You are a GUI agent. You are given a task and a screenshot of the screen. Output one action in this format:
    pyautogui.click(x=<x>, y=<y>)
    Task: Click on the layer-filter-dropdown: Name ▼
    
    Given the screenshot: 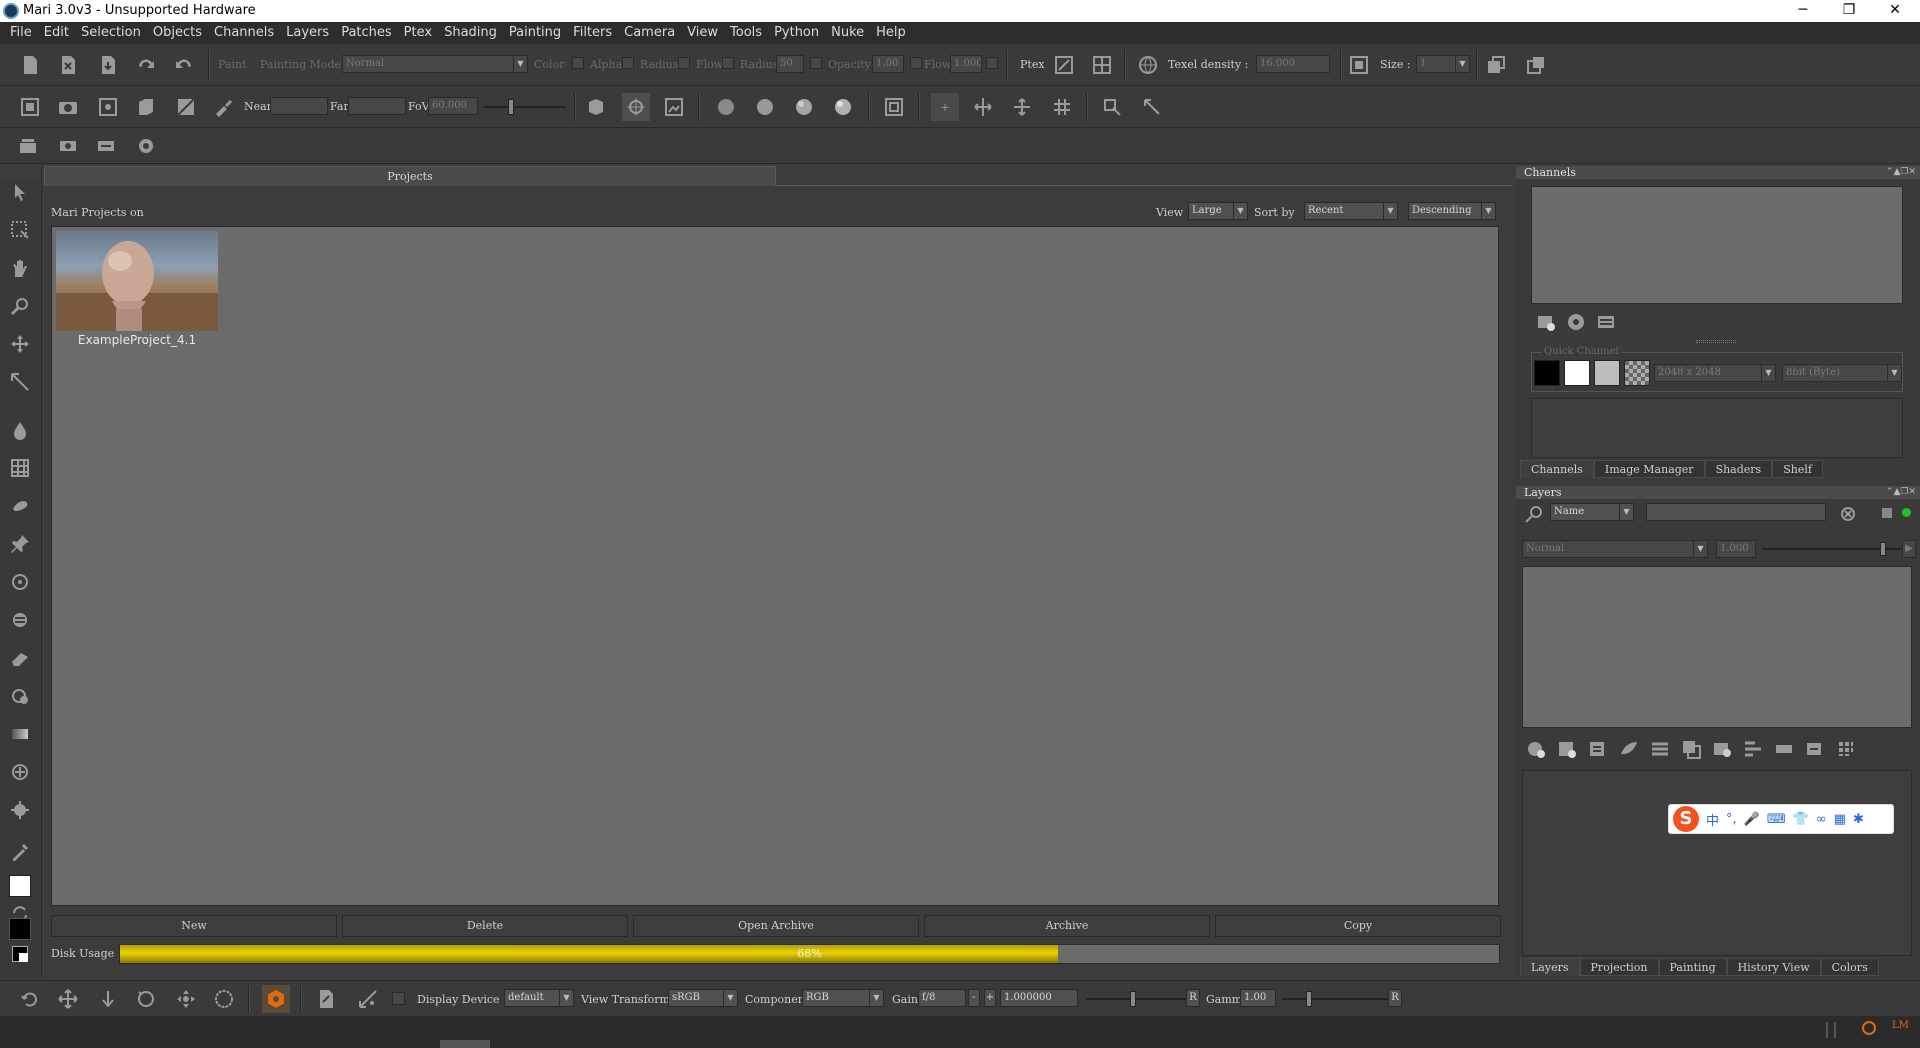 What is the action you would take?
    pyautogui.click(x=1592, y=512)
    